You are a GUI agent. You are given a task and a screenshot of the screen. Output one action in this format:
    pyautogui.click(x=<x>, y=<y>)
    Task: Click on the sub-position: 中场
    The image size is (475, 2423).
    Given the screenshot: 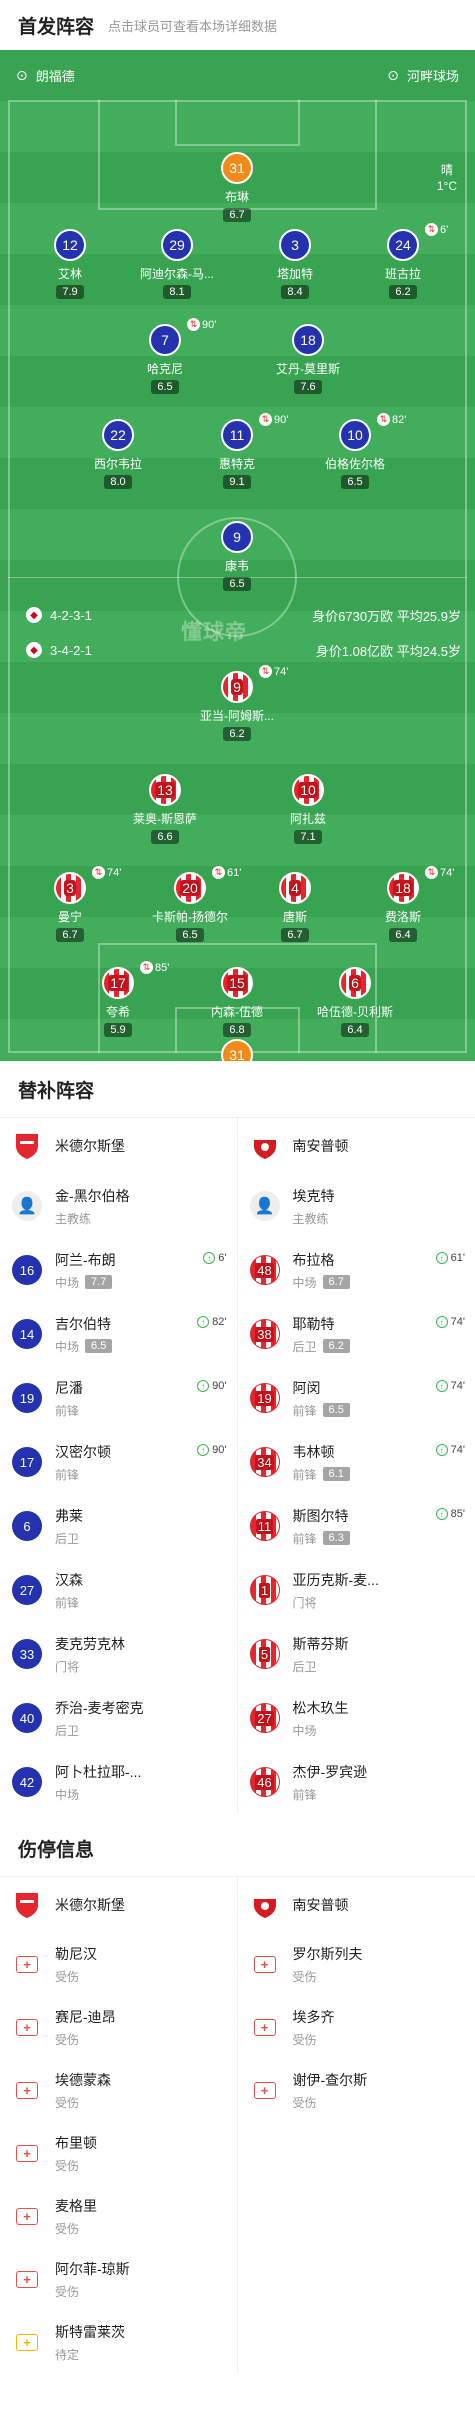 What is the action you would take?
    pyautogui.click(x=67, y=1346)
    